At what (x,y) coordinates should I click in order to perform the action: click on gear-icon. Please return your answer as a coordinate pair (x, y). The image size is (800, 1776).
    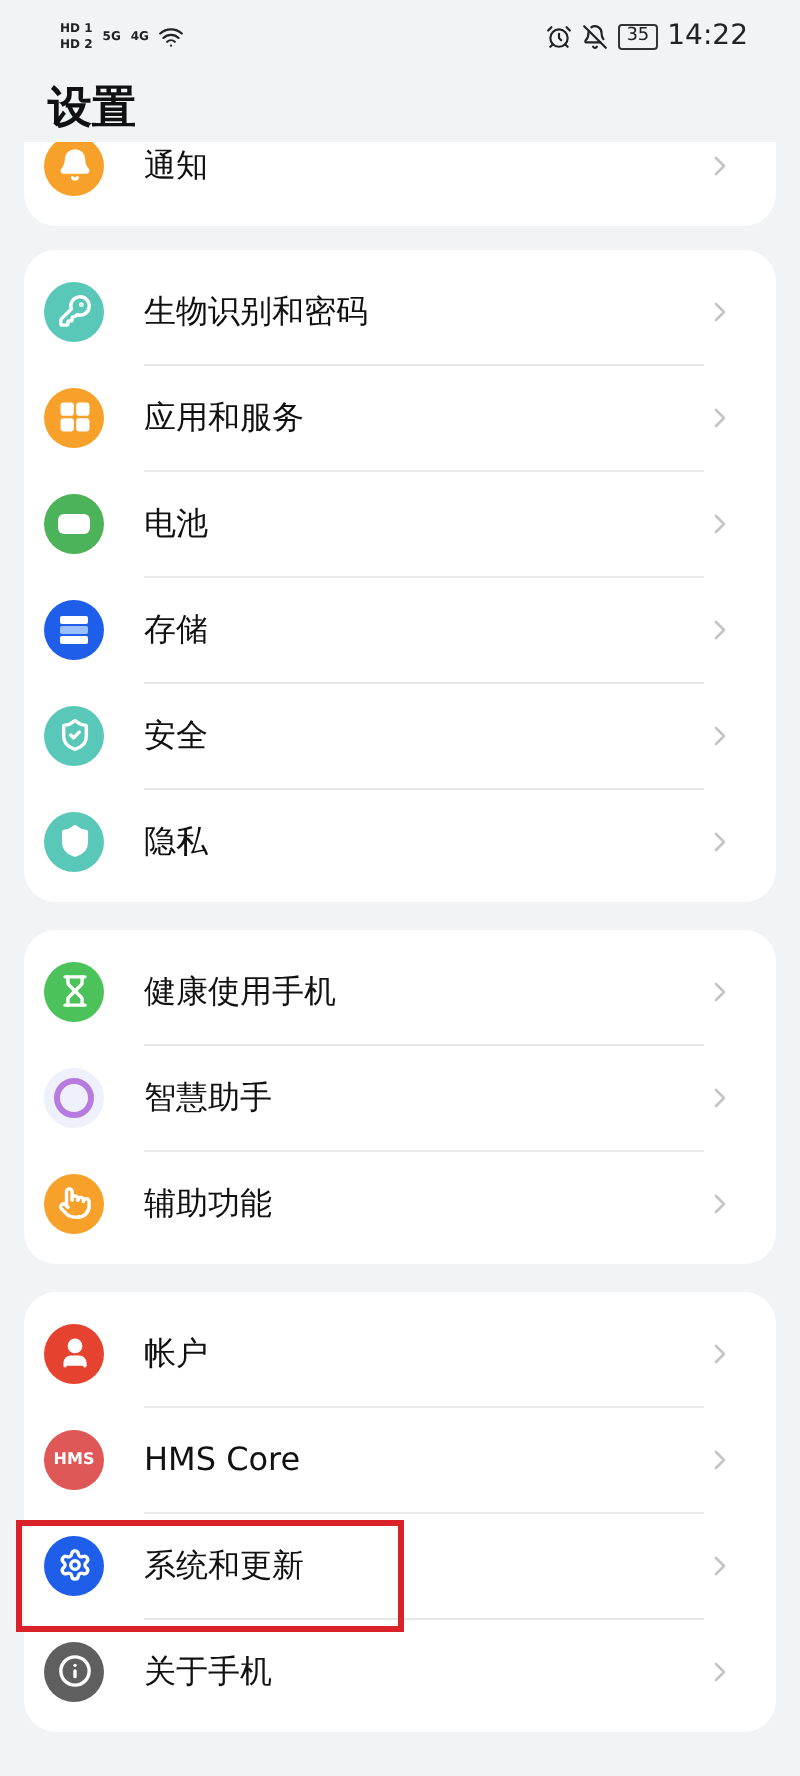
    Looking at the image, I should click on (74, 1565).